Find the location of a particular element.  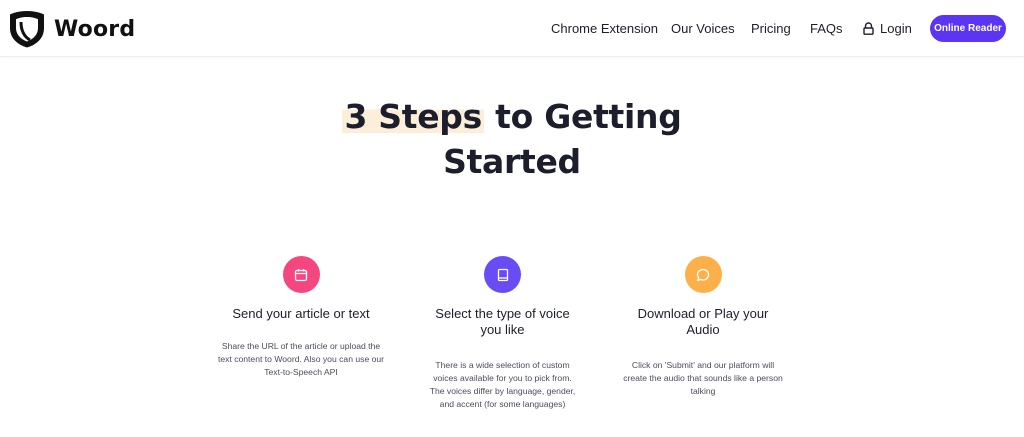

nav-pricing: Pricing is located at coordinates (771, 28).